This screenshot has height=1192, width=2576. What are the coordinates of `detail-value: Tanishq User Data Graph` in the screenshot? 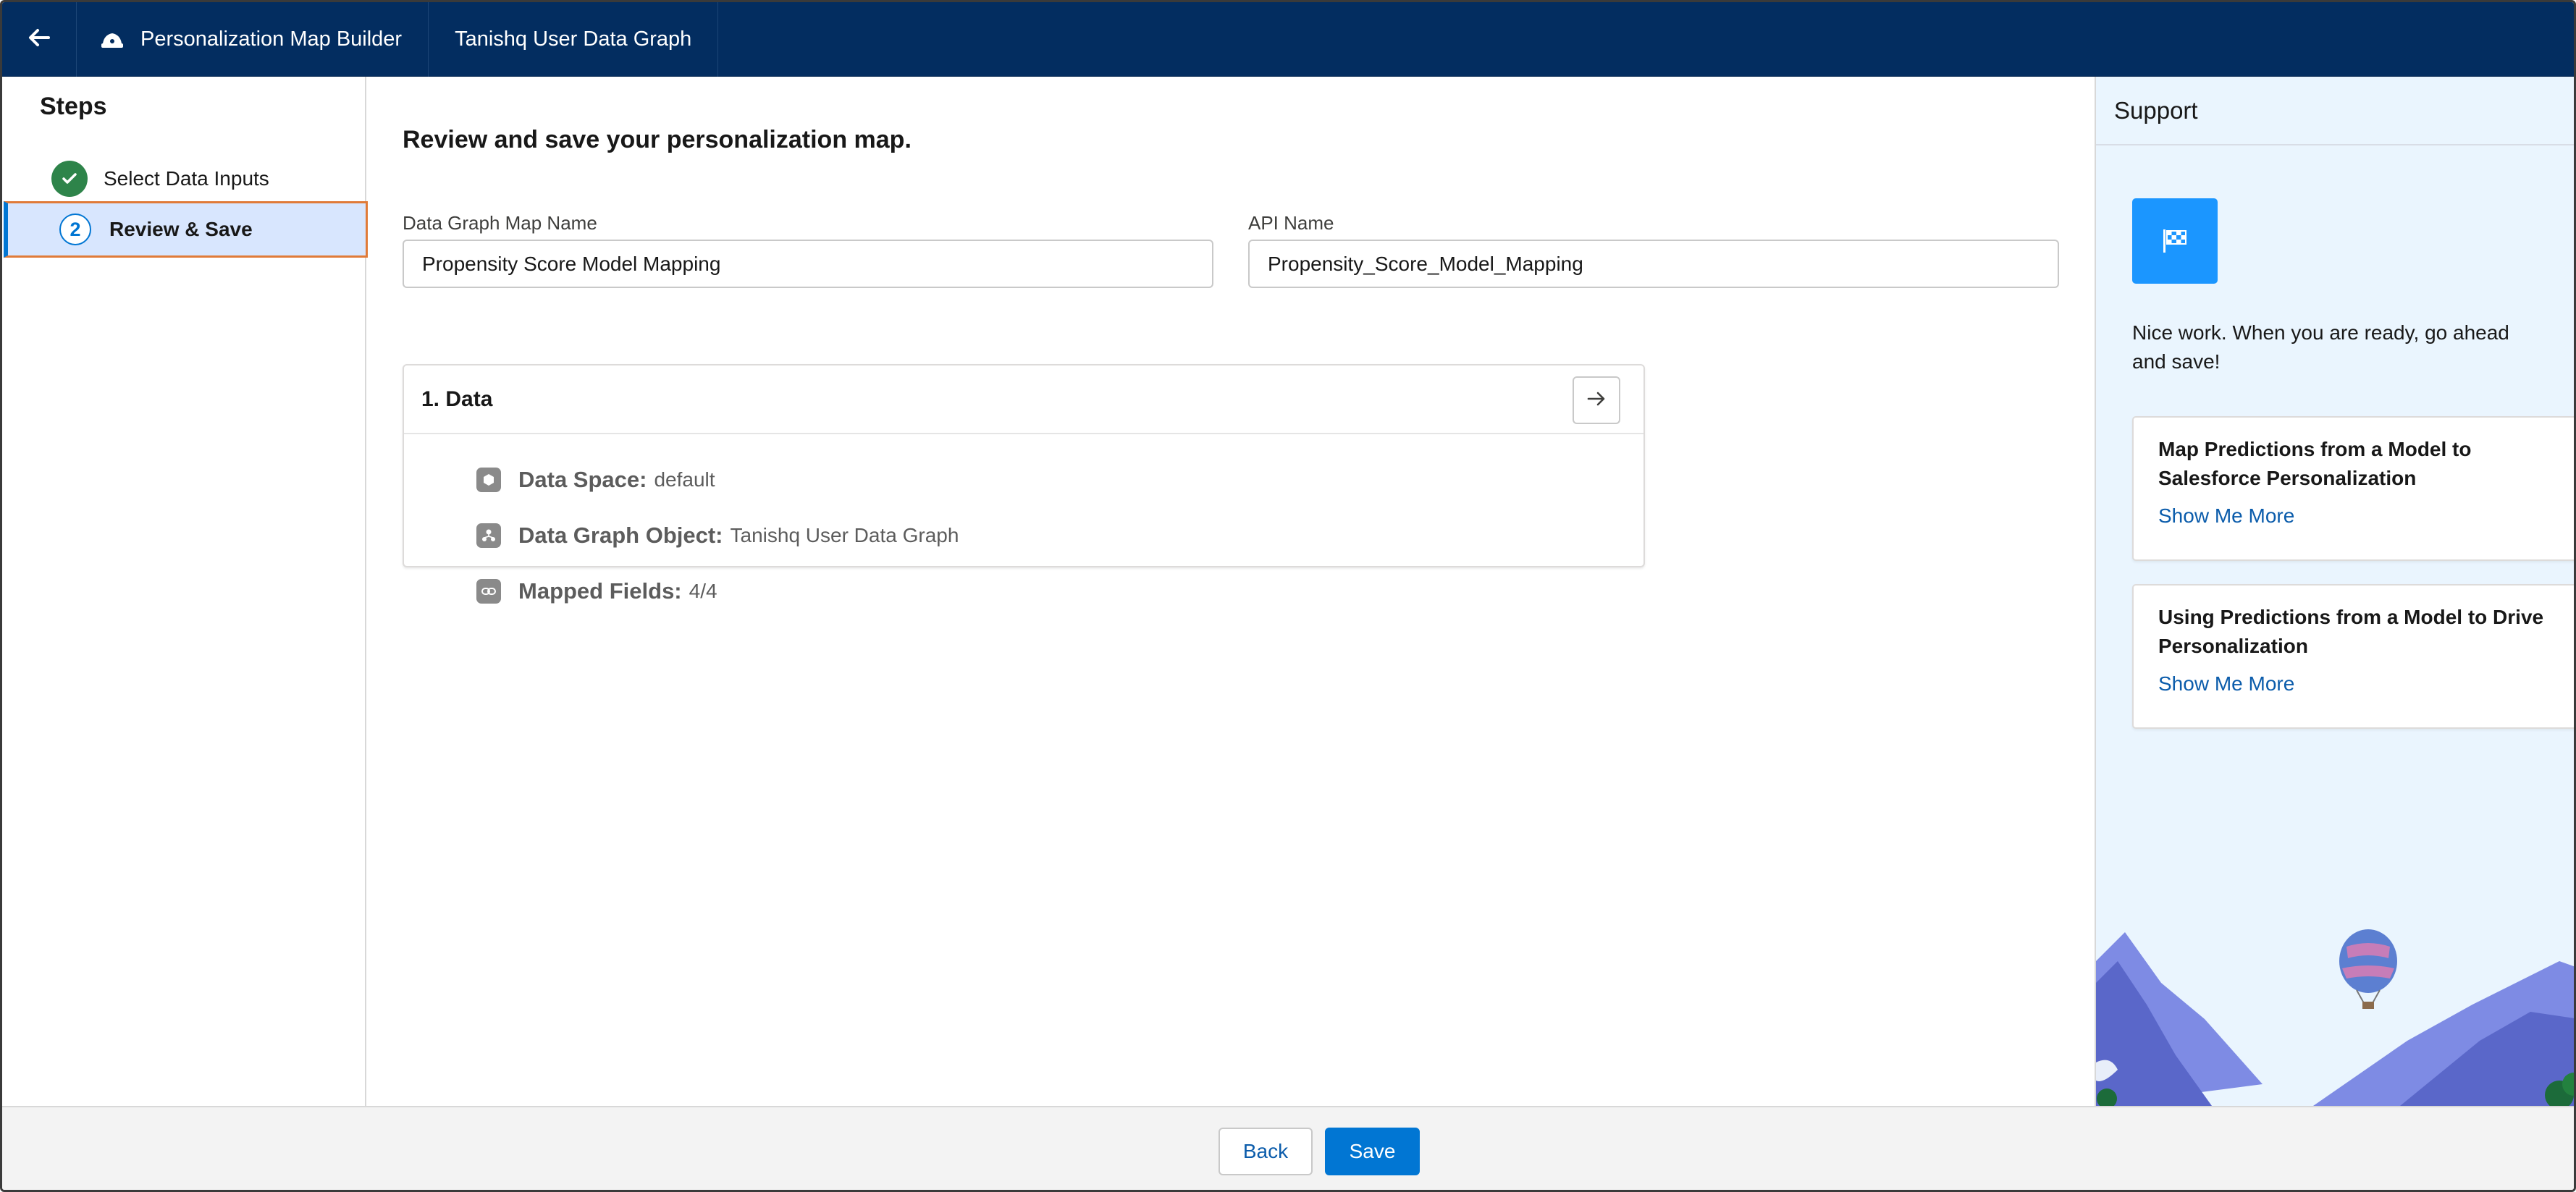 It's located at (844, 535).